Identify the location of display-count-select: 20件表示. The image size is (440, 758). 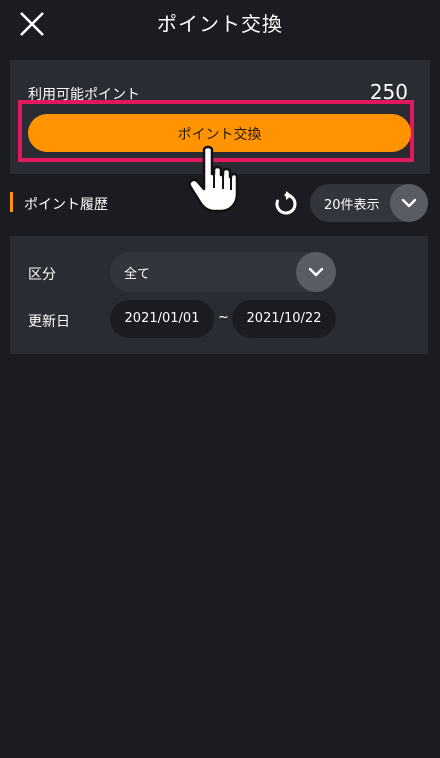
(369, 203).